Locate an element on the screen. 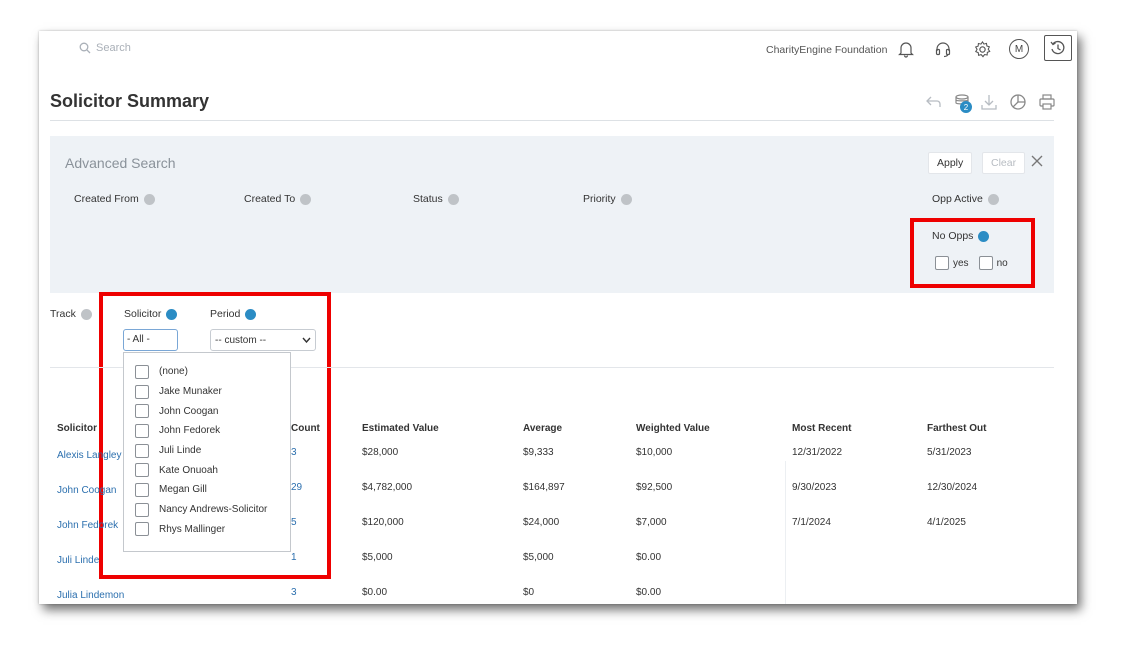  filter-created-from-label: Created From is located at coordinates (106, 199).